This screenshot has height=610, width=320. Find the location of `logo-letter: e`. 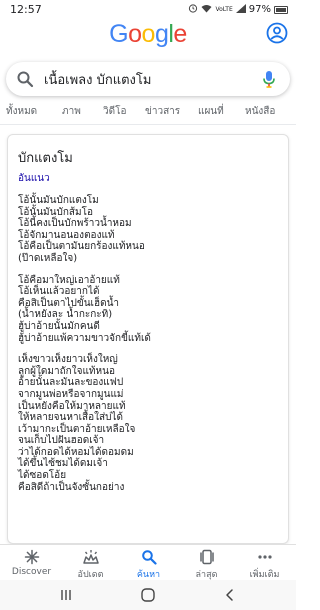

logo-letter: e is located at coordinates (180, 34).